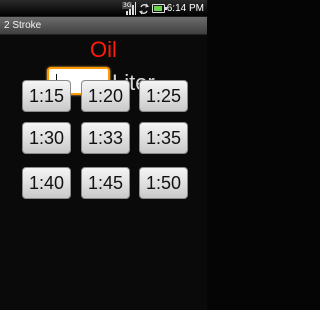 This screenshot has width=320, height=310. I want to click on network-type-label: 3G, so click(127, 5).